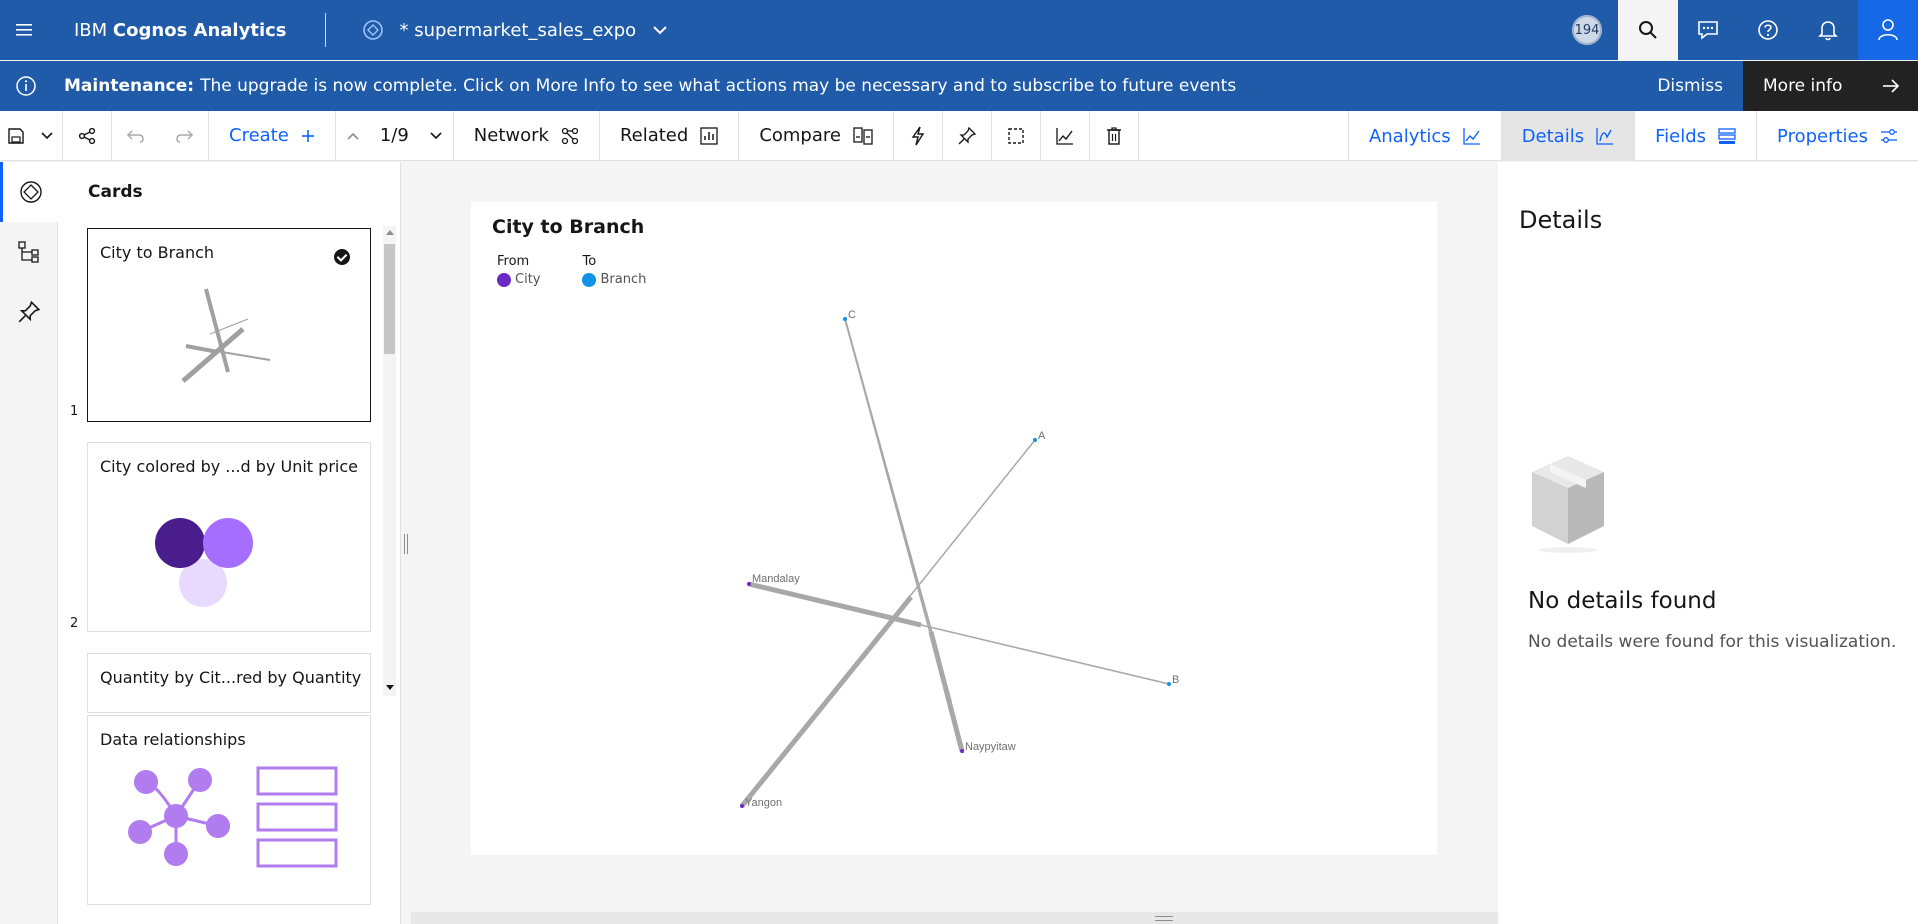 The image size is (1918, 924). What do you see at coordinates (967, 136) in the screenshot?
I see `pin-button` at bounding box center [967, 136].